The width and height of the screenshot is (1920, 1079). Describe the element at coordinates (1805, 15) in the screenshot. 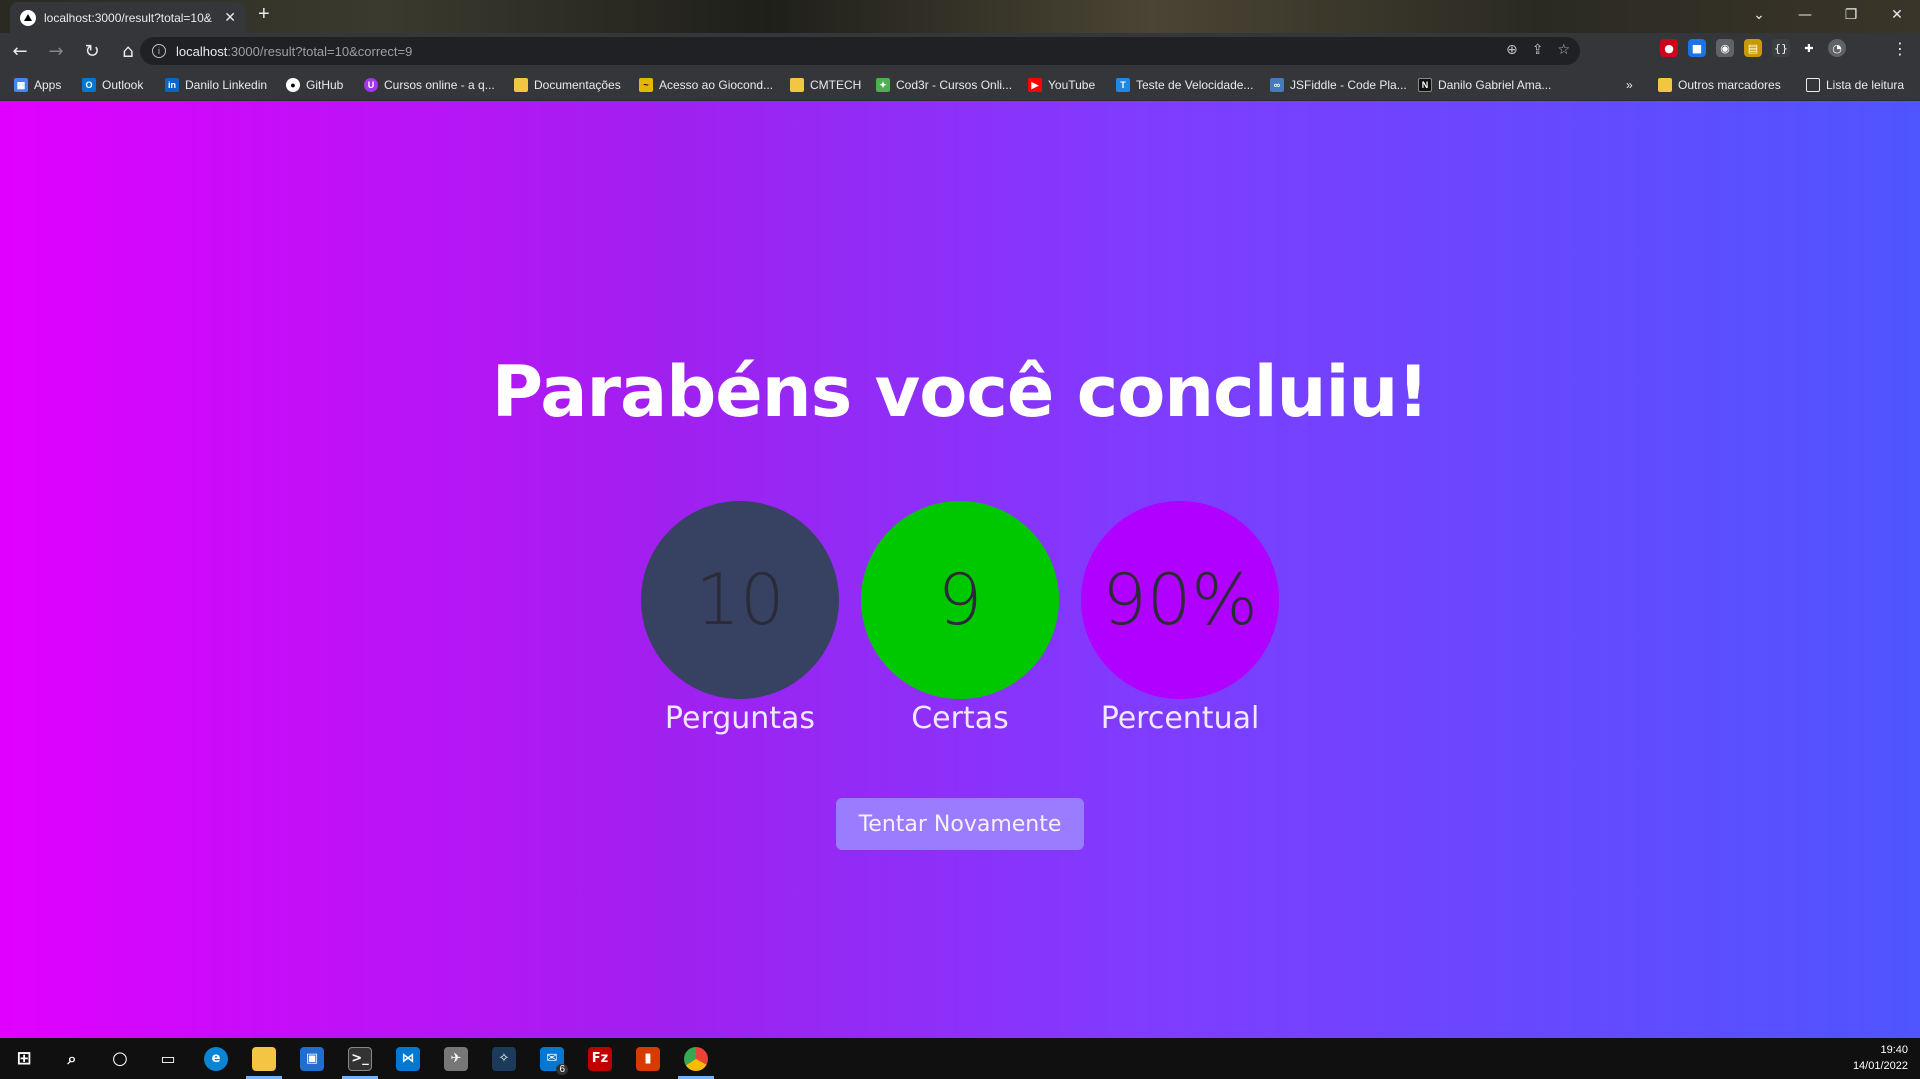

I see `minimize-button: —` at that location.